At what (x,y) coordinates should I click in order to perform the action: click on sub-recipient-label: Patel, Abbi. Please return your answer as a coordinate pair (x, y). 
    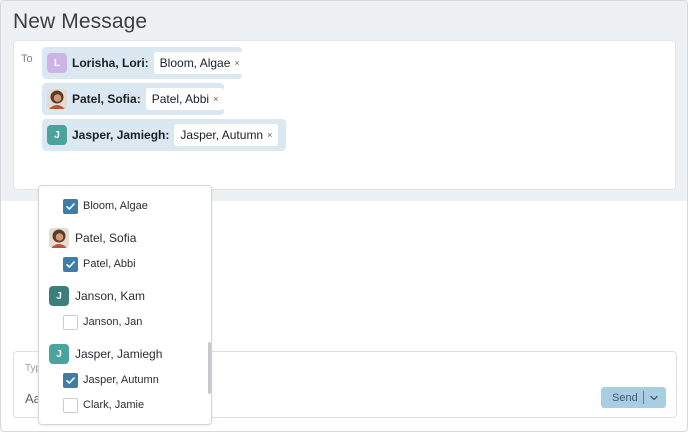
    Looking at the image, I should click on (180, 99).